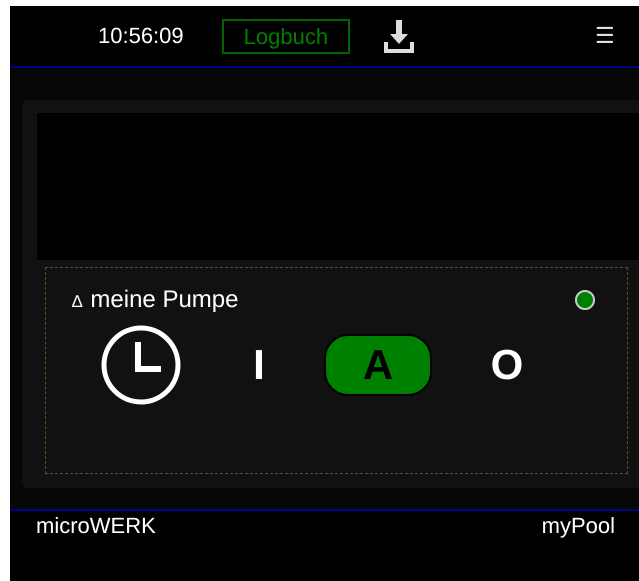  What do you see at coordinates (141, 36) in the screenshot?
I see `clock-time: 10:56:09` at bounding box center [141, 36].